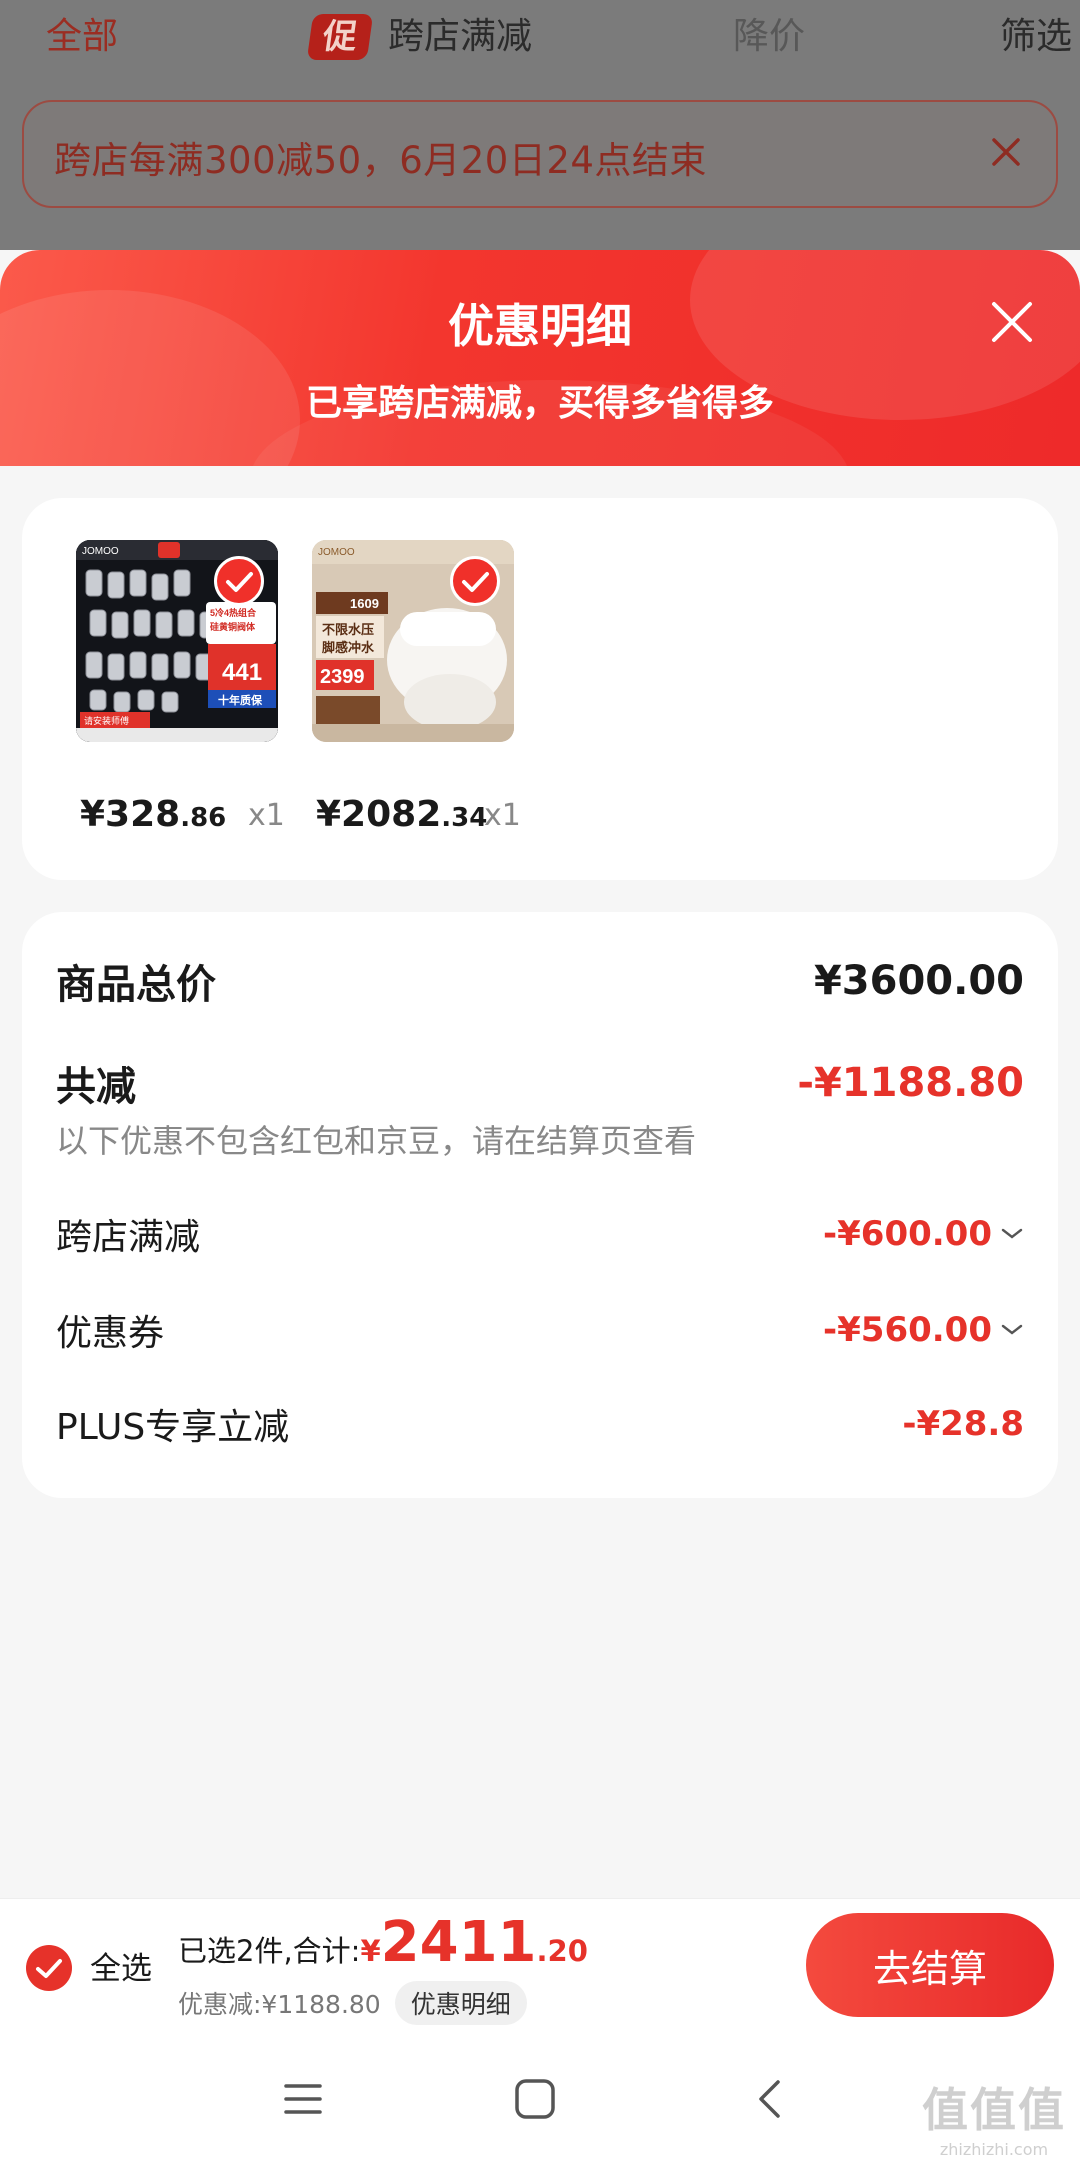  Describe the element at coordinates (242, 672) in the screenshot. I see `thumb-price-text: 441` at that location.